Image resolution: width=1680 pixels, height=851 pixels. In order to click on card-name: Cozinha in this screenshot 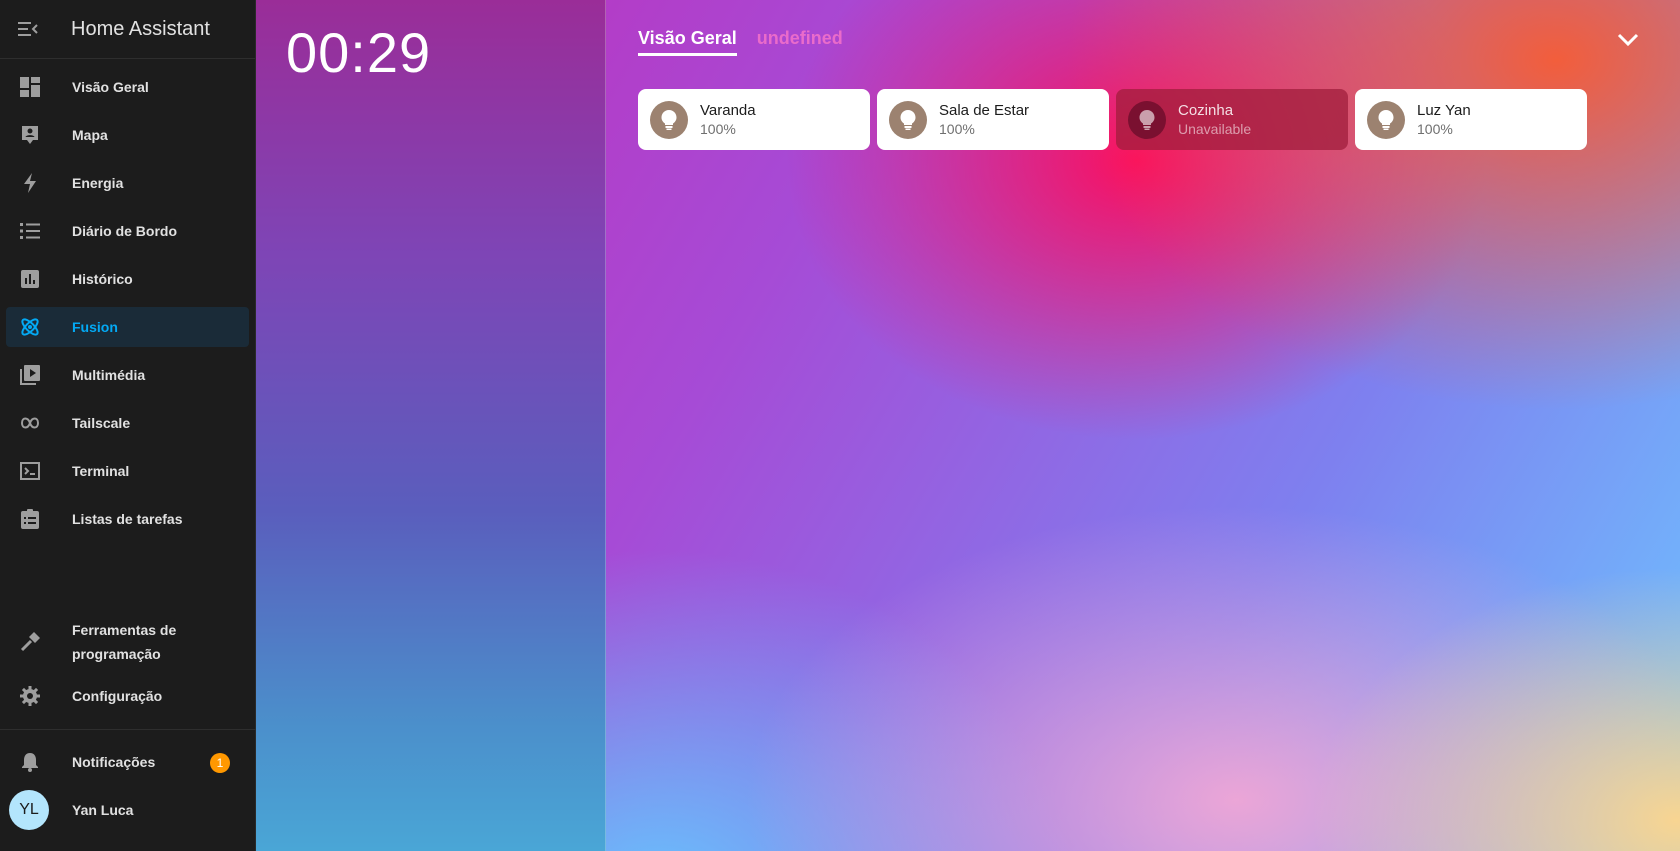, I will do `click(1206, 110)`.